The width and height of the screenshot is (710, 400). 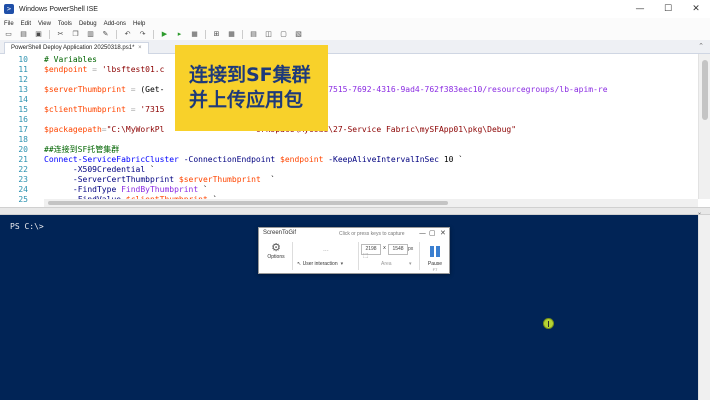 What do you see at coordinates (85, 89) in the screenshot?
I see `code-token: $serverThumbprint` at bounding box center [85, 89].